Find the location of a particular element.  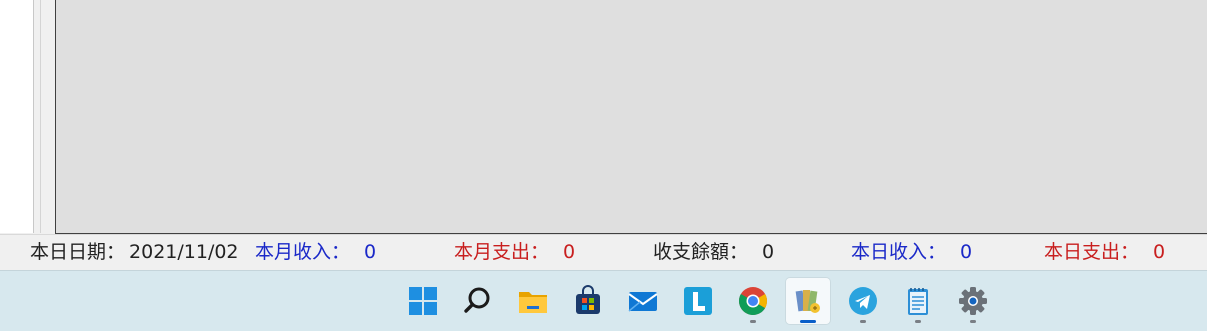

settings-icon is located at coordinates (973, 301).